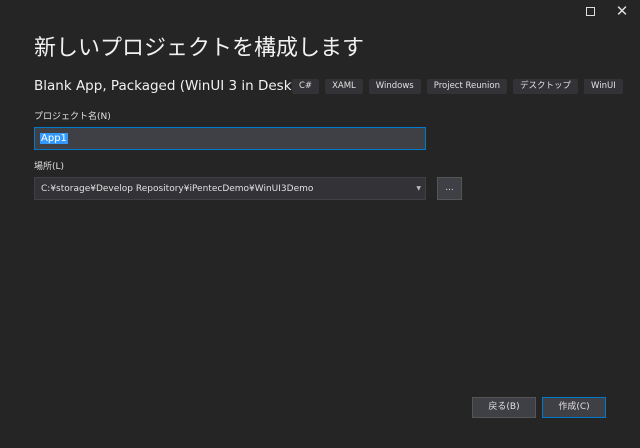 This screenshot has height=448, width=640. Describe the element at coordinates (54, 138) in the screenshot. I see `project-name-value: App1` at that location.